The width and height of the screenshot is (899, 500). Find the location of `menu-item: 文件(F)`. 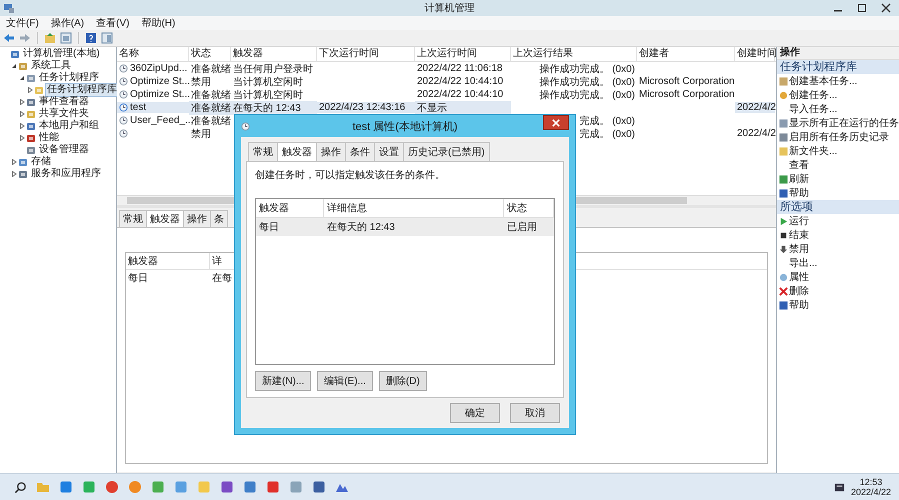

menu-item: 文件(F) is located at coordinates (22, 23).